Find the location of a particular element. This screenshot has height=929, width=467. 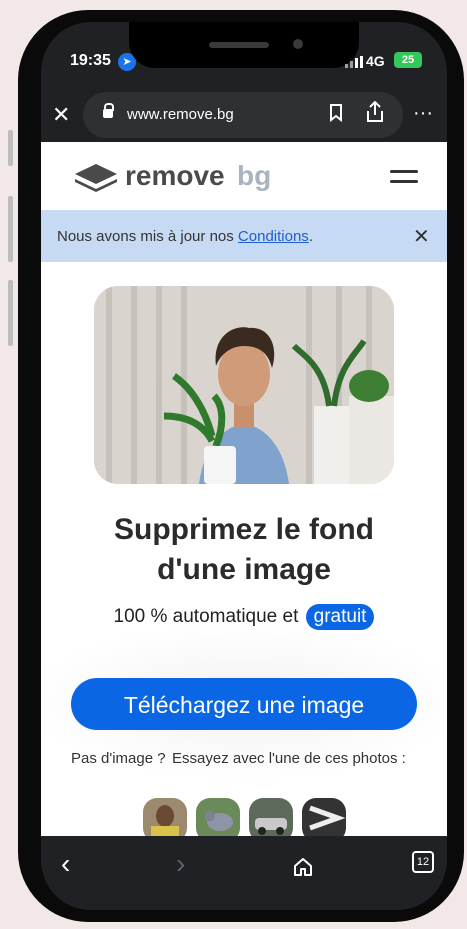

conditions-link: Conditions is located at coordinates (273, 236).